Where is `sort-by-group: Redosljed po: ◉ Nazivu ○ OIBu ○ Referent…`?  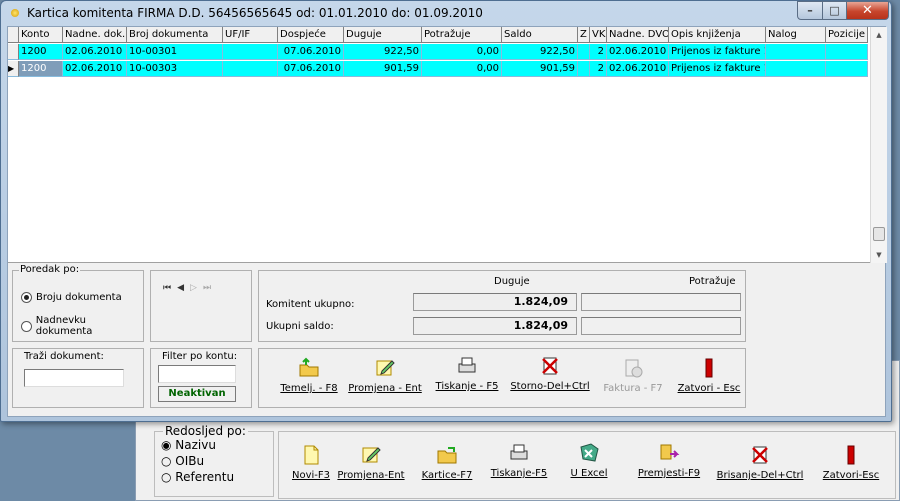
sort-by-group: Redosljed po: ◉ Nazivu ○ OIBu ○ Referent… is located at coordinates (214, 460).